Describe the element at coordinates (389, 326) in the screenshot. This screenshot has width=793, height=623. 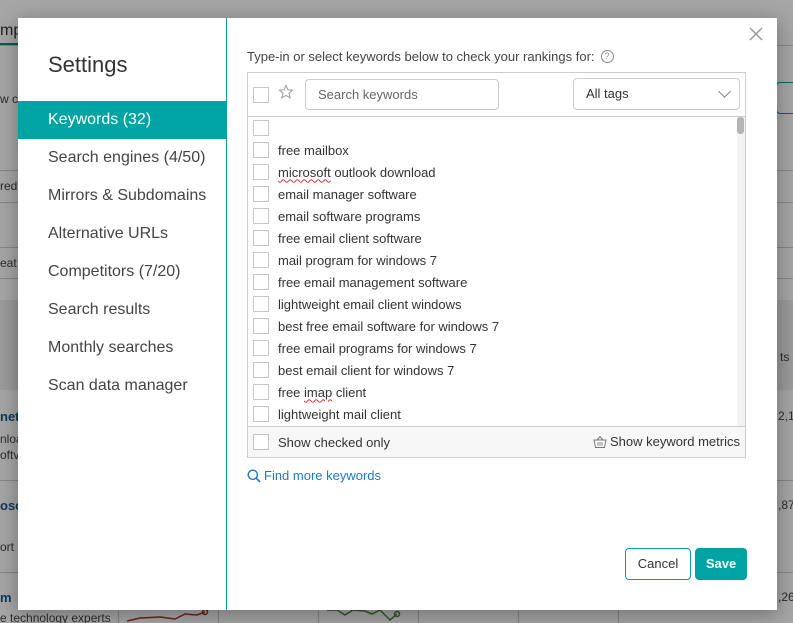
I see `keyword-label: best free email software for windows 7` at that location.